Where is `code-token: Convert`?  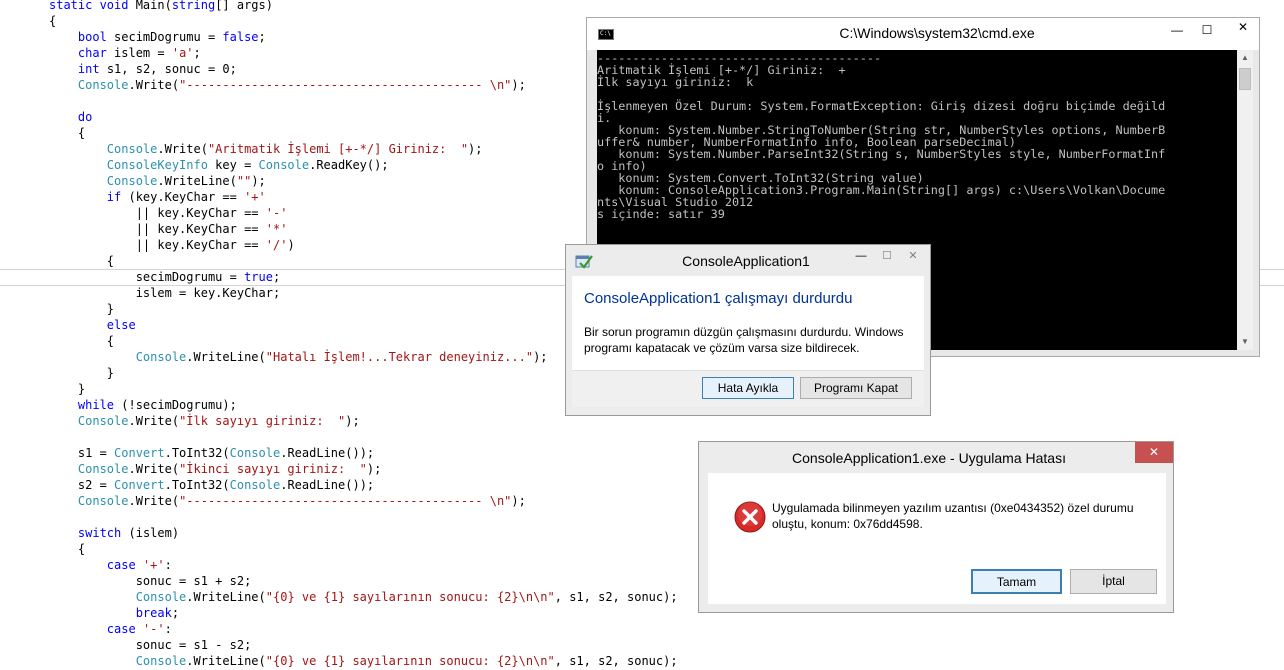 code-token: Convert is located at coordinates (139, 453).